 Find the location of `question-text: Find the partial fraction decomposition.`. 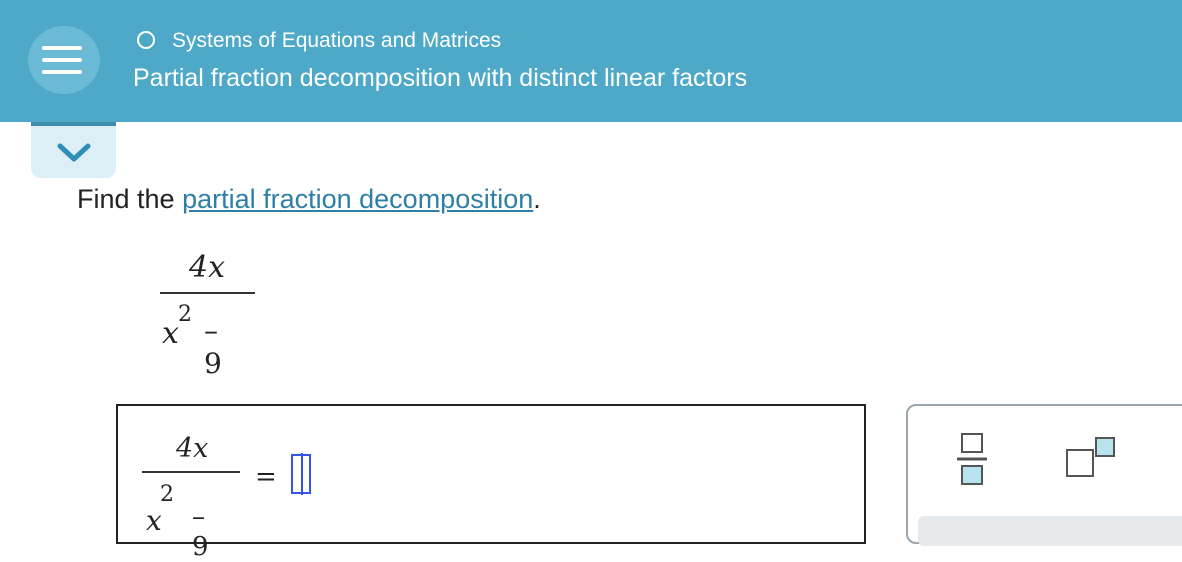

question-text: Find the partial fraction decomposition. is located at coordinates (309, 199).